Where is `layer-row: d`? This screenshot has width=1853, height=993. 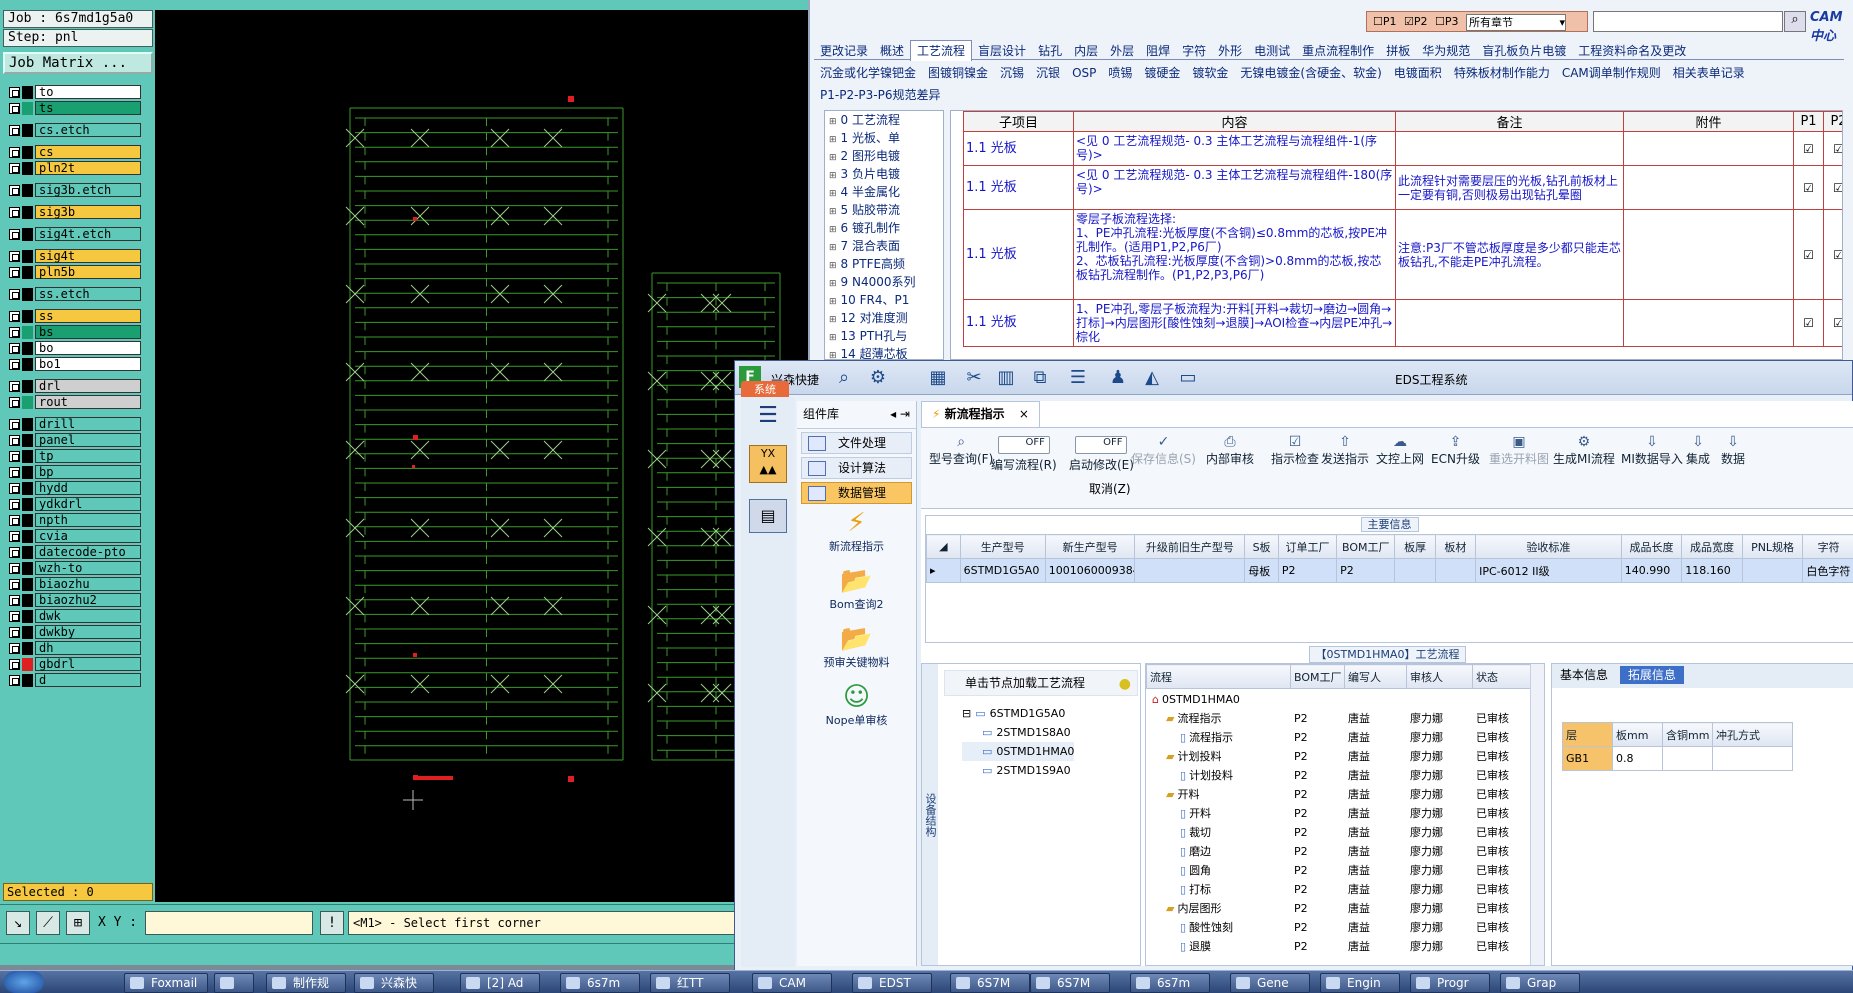 layer-row: d is located at coordinates (81, 680).